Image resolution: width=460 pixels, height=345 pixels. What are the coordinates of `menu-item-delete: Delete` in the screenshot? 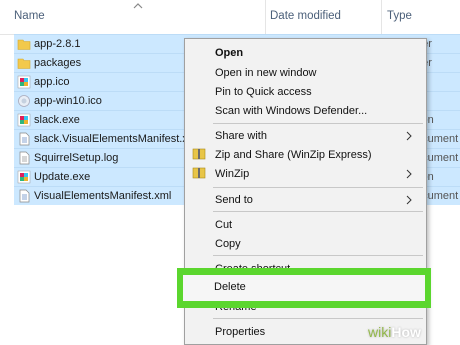 It's located at (304, 288).